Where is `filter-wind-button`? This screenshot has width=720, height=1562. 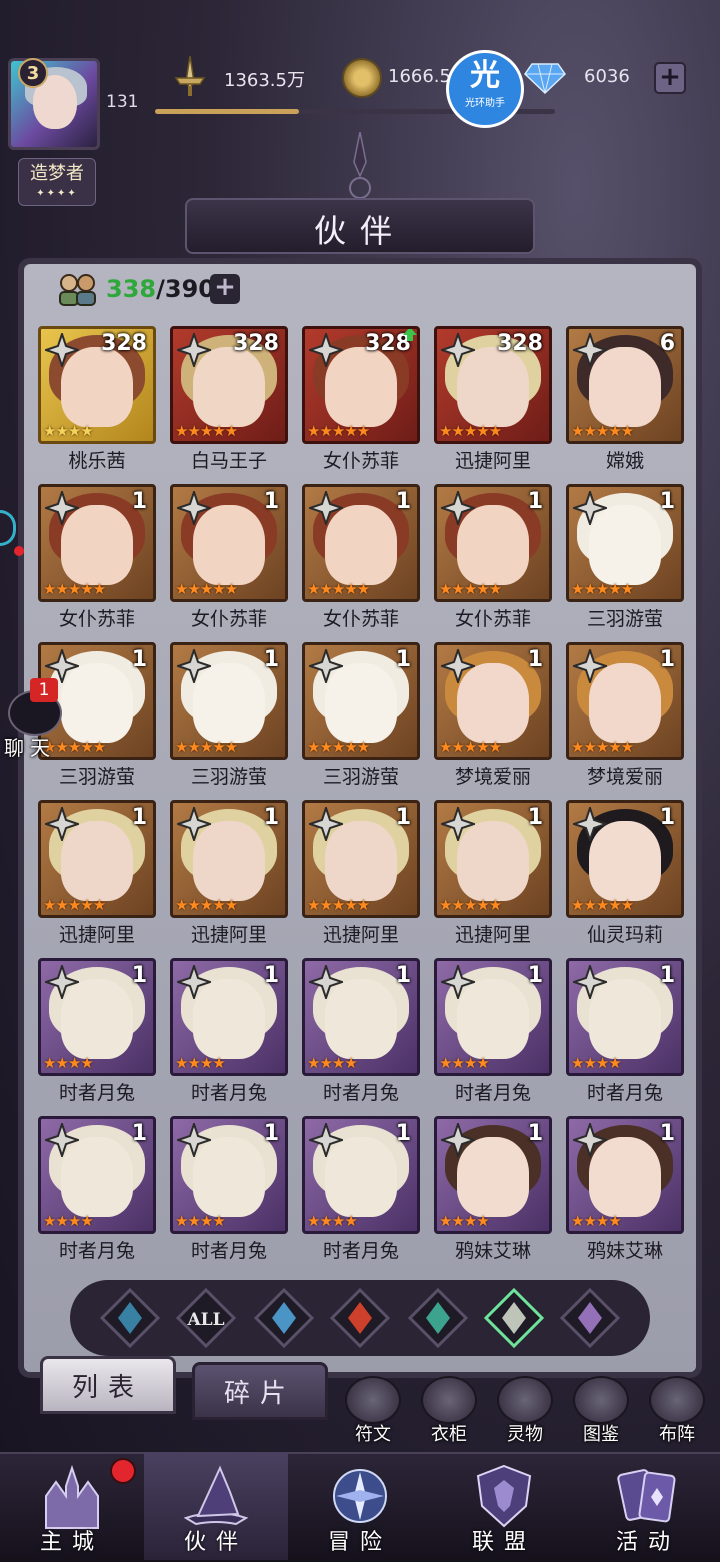 filter-wind-button is located at coordinates (438, 1318).